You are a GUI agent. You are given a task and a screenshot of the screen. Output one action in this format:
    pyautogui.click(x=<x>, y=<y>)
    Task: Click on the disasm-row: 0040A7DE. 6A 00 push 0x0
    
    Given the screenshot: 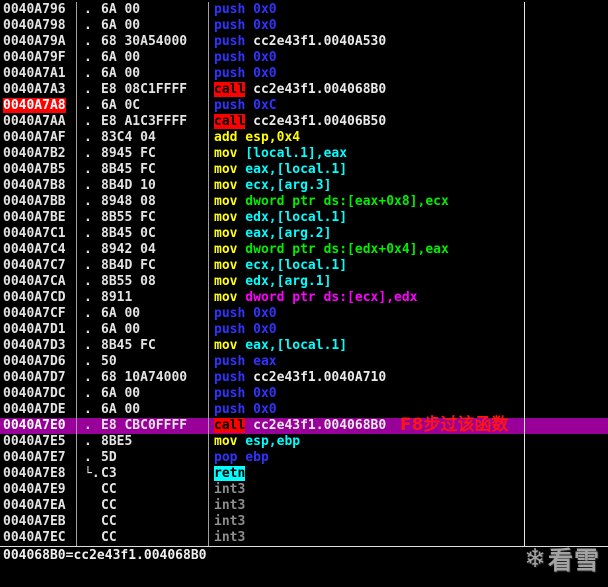 What is the action you would take?
    pyautogui.click(x=304, y=410)
    